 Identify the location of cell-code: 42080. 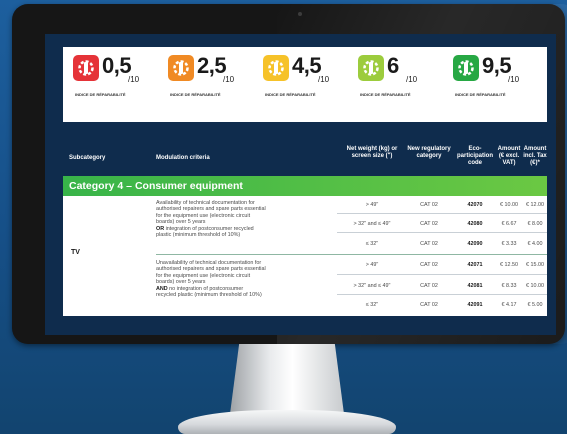
(475, 224).